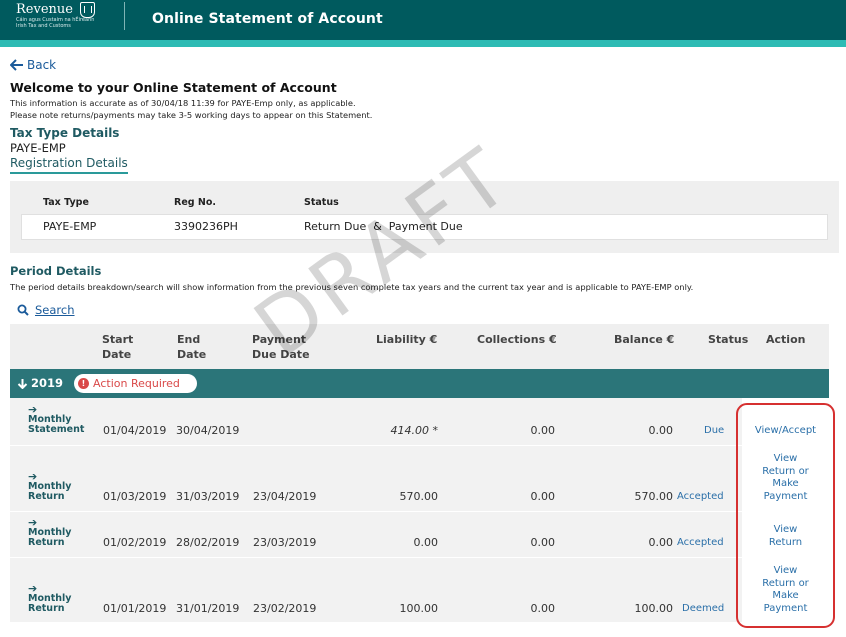 Image resolution: width=846 pixels, height=637 pixels. I want to click on harp-icon, so click(87, 10).